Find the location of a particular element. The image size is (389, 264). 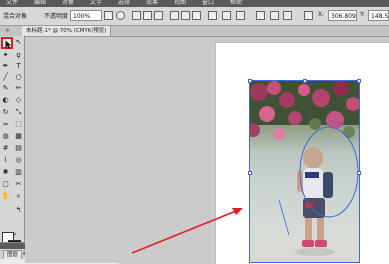

eraser-icon: ◇ is located at coordinates (18, 100).